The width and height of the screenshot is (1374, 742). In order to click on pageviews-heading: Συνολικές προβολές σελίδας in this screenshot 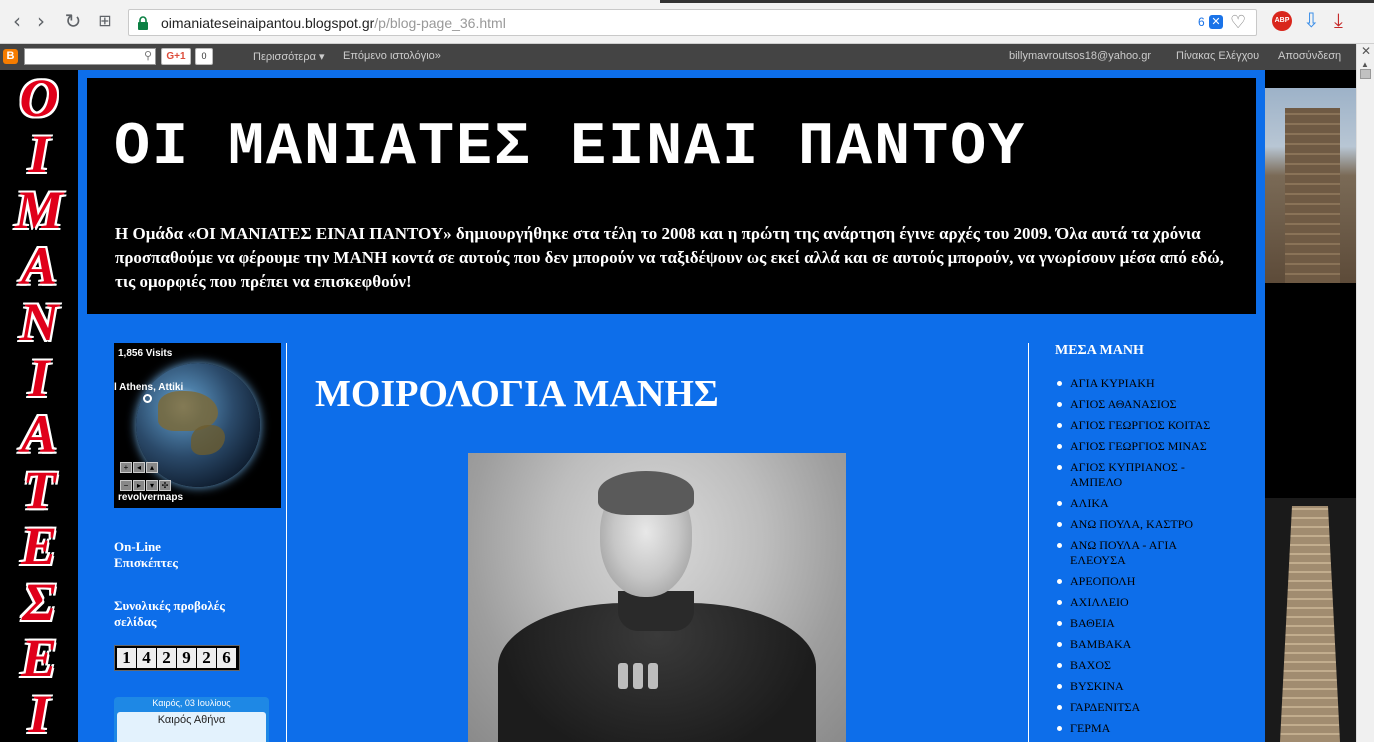, I will do `click(169, 613)`.